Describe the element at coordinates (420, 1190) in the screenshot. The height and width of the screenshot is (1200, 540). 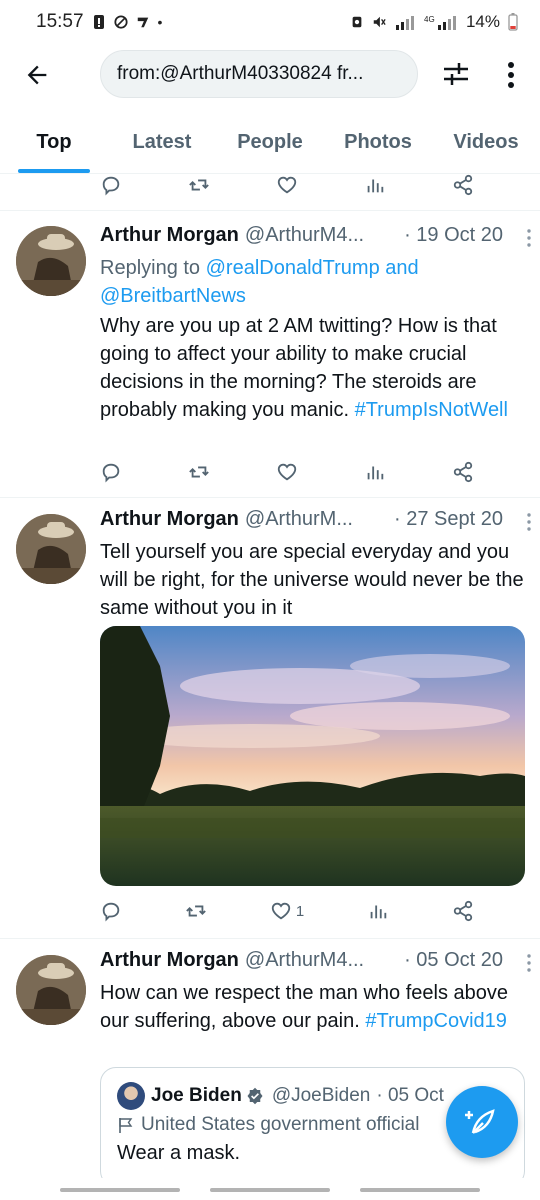
I see `nav-back-button` at that location.